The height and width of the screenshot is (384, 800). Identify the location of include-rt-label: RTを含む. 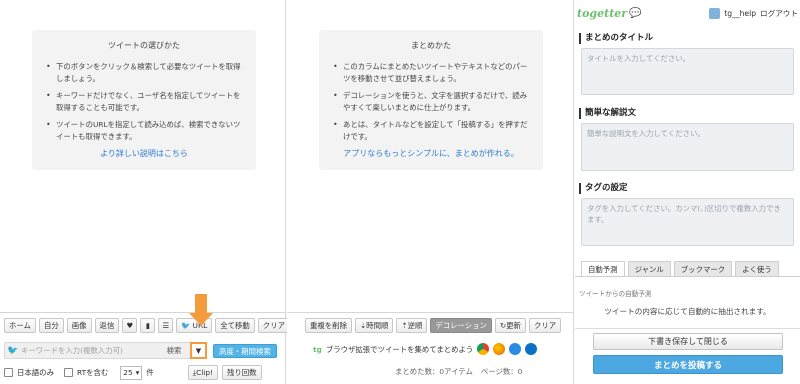
(92, 372).